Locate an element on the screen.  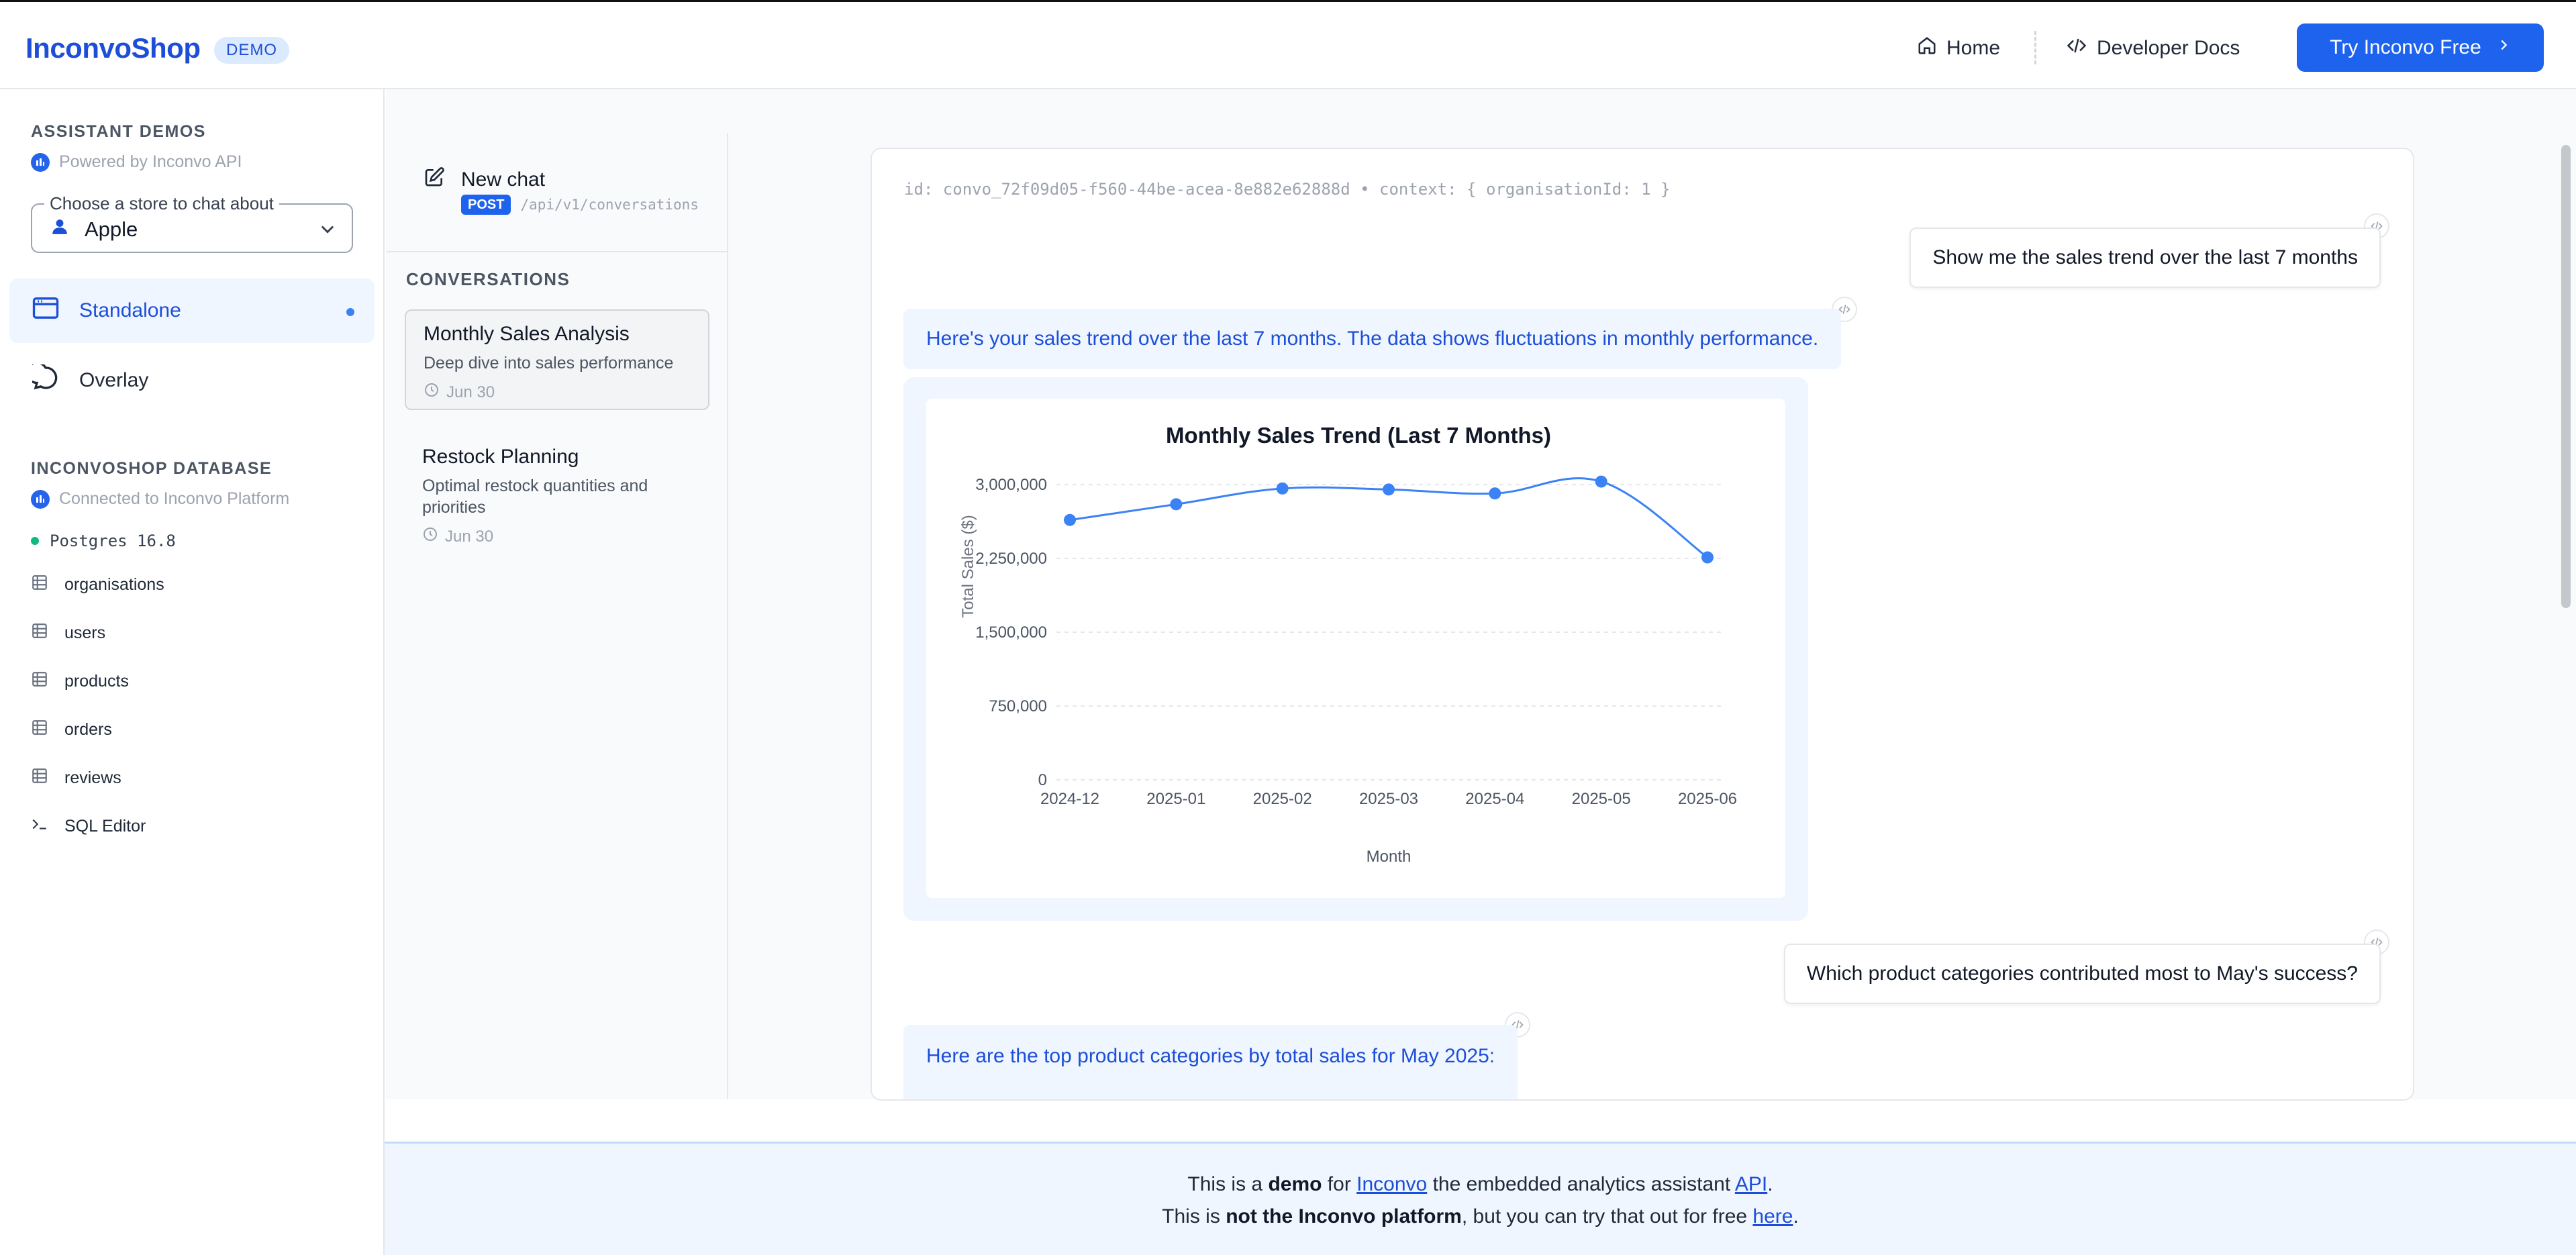
footer-text: the embedded analytics assistant is located at coordinates (1581, 1184).